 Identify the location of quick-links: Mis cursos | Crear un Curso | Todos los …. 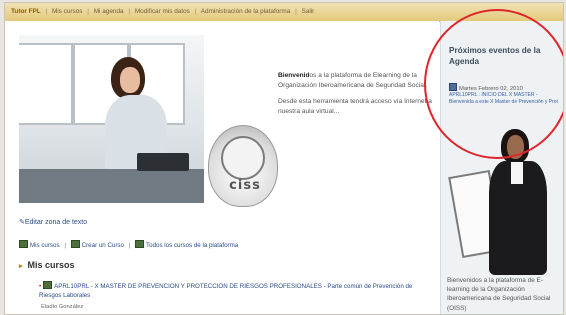
(128, 244).